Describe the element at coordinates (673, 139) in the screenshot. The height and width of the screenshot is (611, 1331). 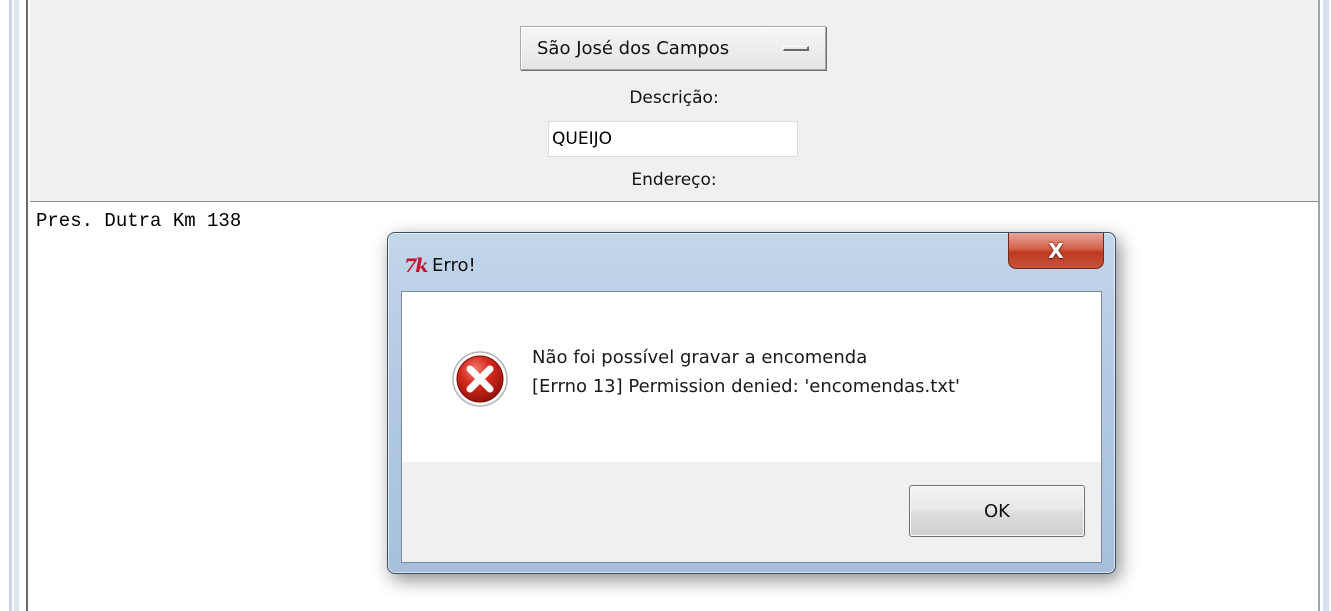
I see `description-input` at that location.